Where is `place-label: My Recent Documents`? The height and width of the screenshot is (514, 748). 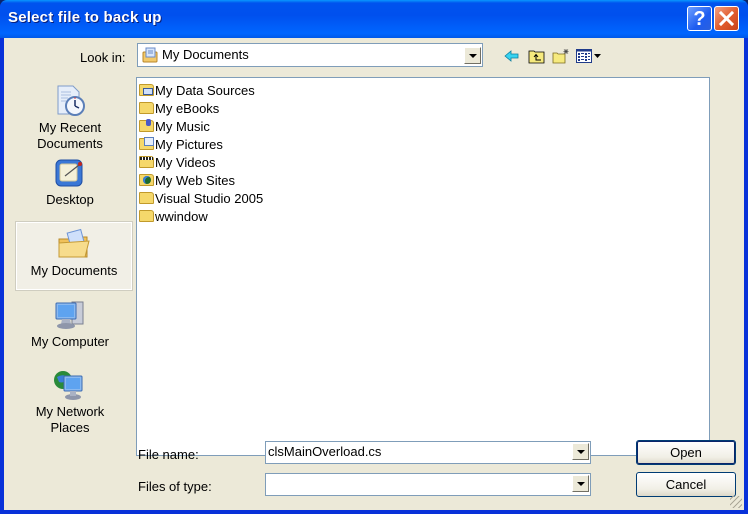
place-label: My Recent Documents is located at coordinates (70, 135).